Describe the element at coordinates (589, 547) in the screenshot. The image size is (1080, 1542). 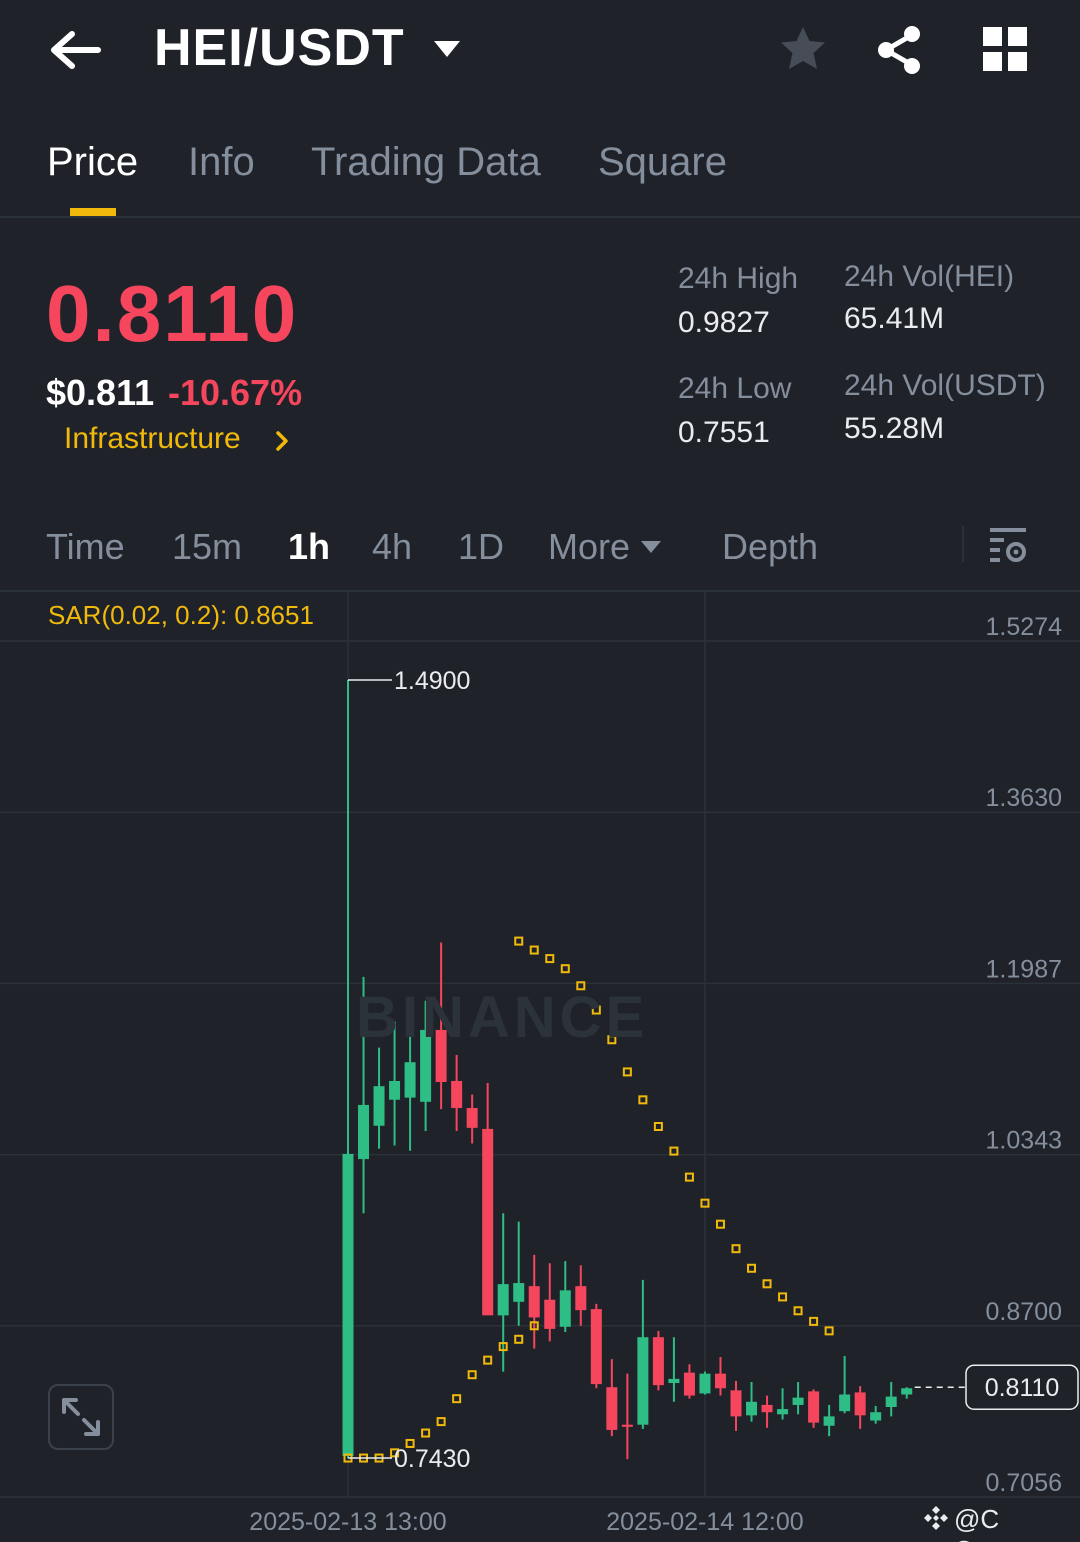
I see `interval-more: More` at that location.